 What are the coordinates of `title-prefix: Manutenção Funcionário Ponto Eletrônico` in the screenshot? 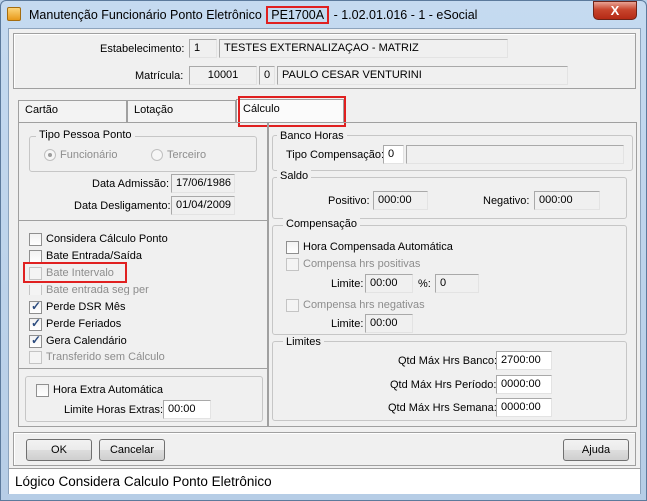 It's located at (145, 15).